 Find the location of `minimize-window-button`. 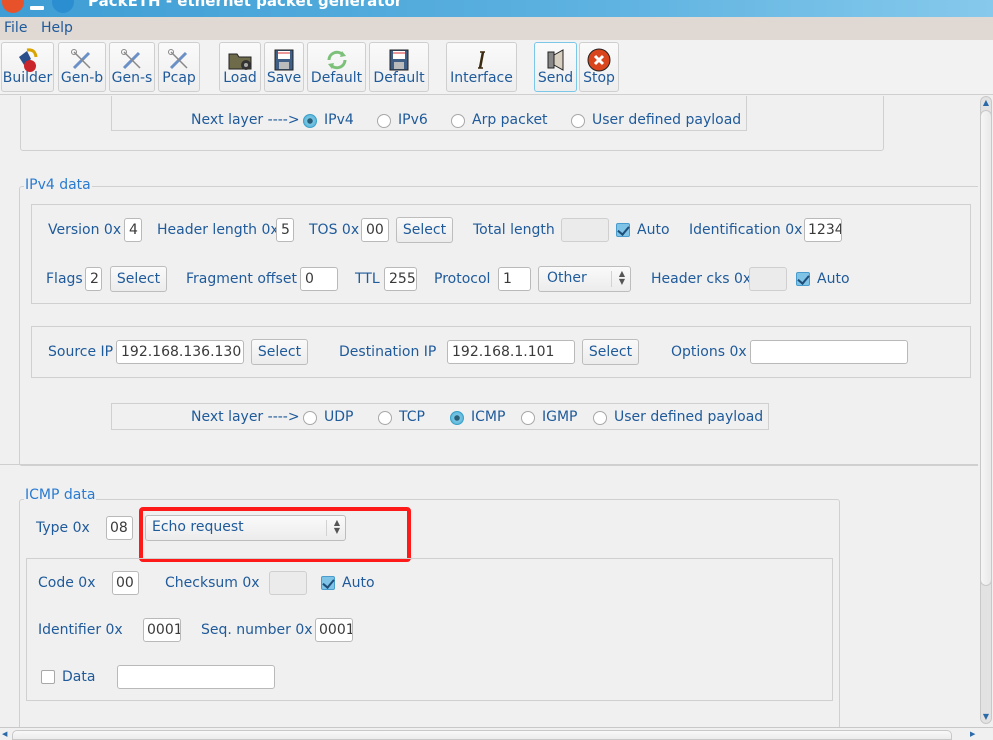

minimize-window-button is located at coordinates (37, 8).